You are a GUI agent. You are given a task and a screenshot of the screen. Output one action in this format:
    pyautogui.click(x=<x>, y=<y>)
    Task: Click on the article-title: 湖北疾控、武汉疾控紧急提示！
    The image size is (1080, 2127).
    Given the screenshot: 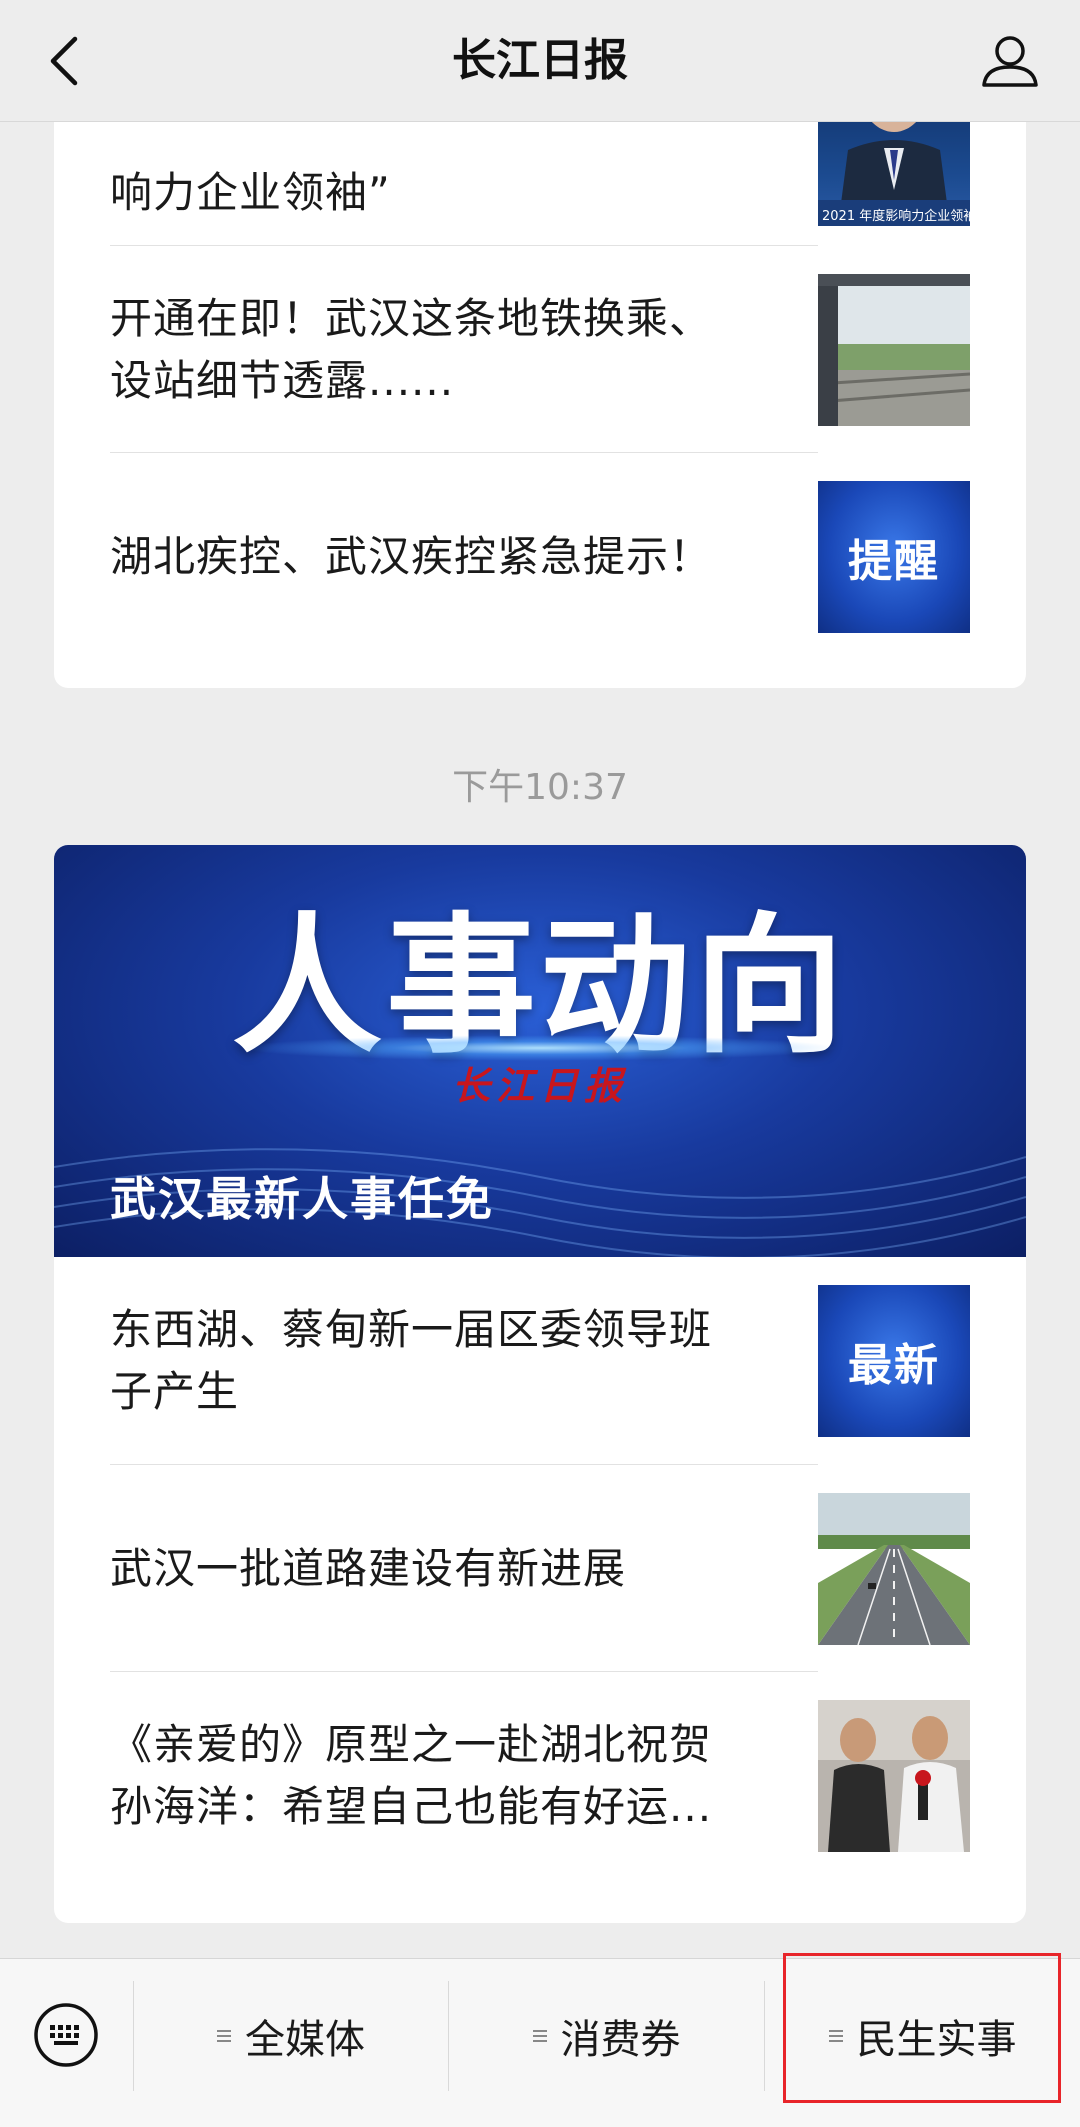 What is the action you would take?
    pyautogui.click(x=411, y=556)
    